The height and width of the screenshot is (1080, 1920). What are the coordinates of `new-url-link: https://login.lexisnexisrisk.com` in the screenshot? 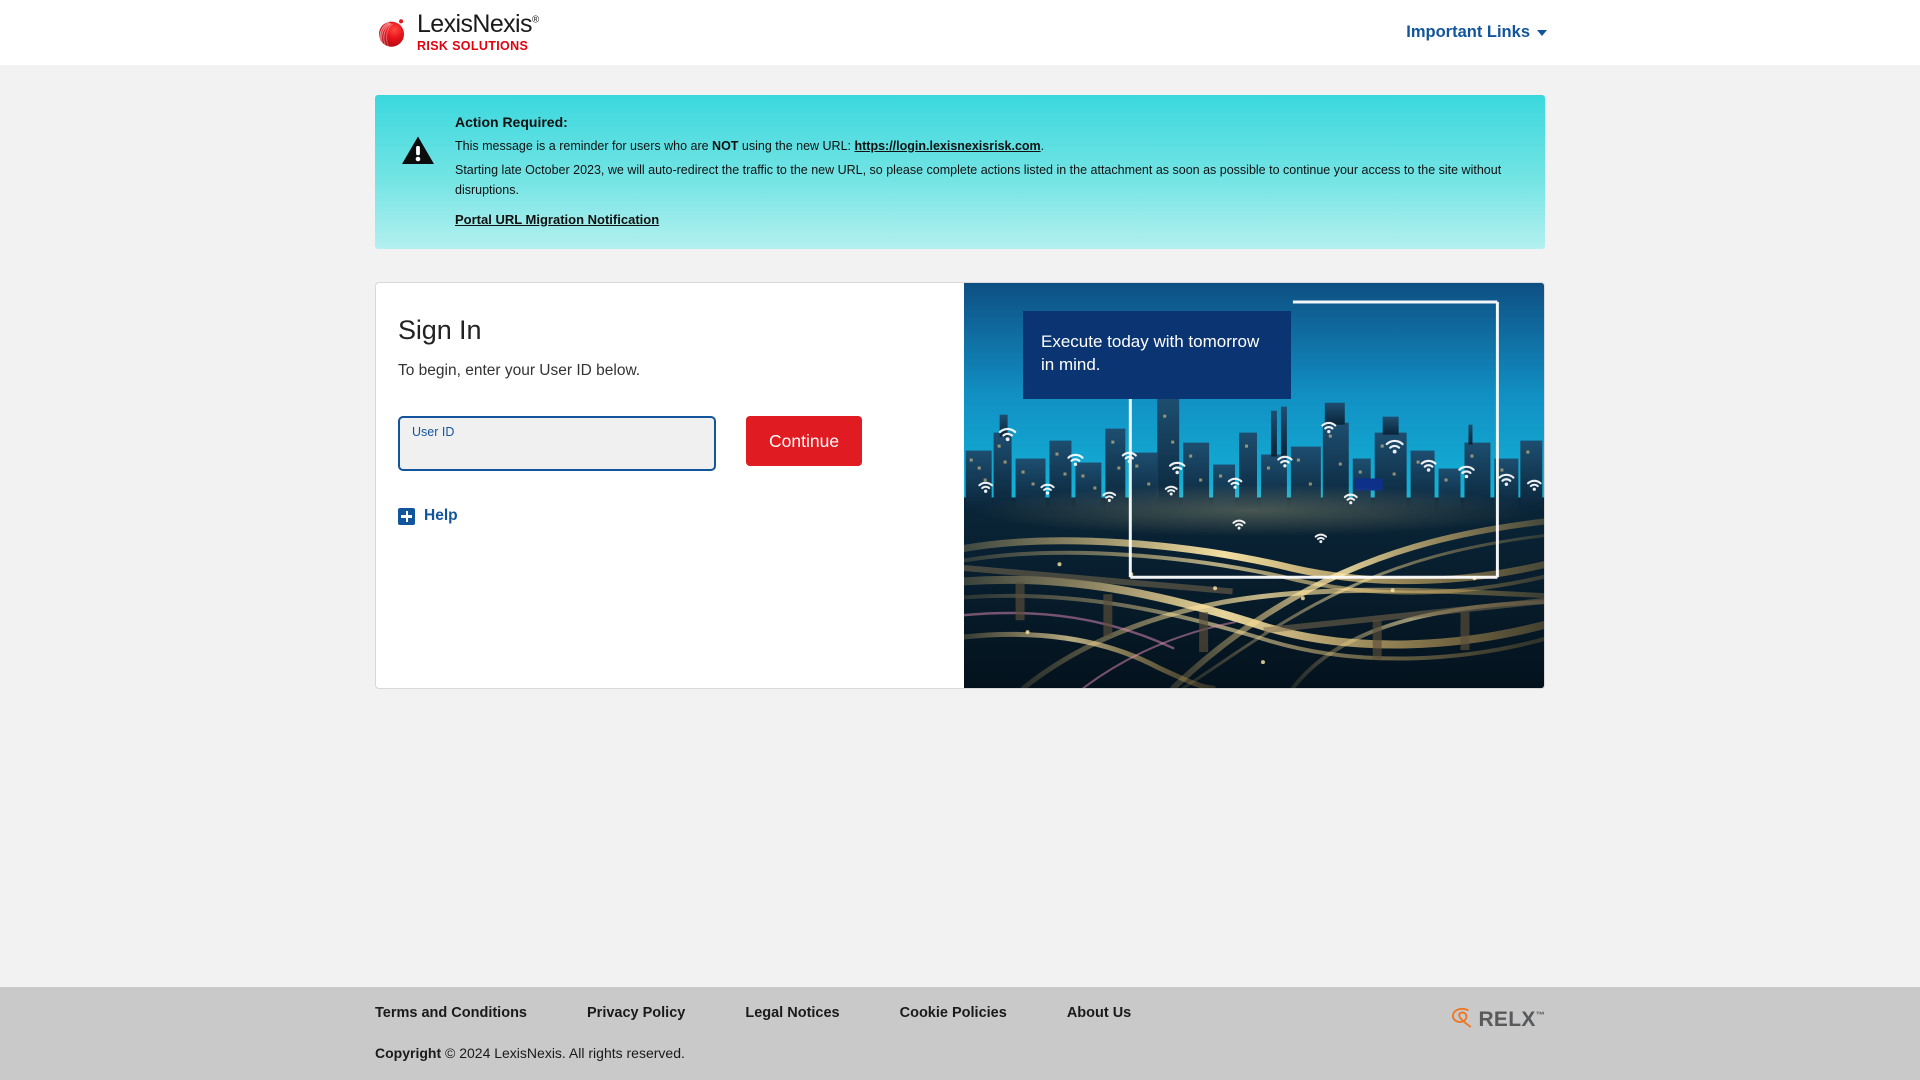 It's located at (947, 146).